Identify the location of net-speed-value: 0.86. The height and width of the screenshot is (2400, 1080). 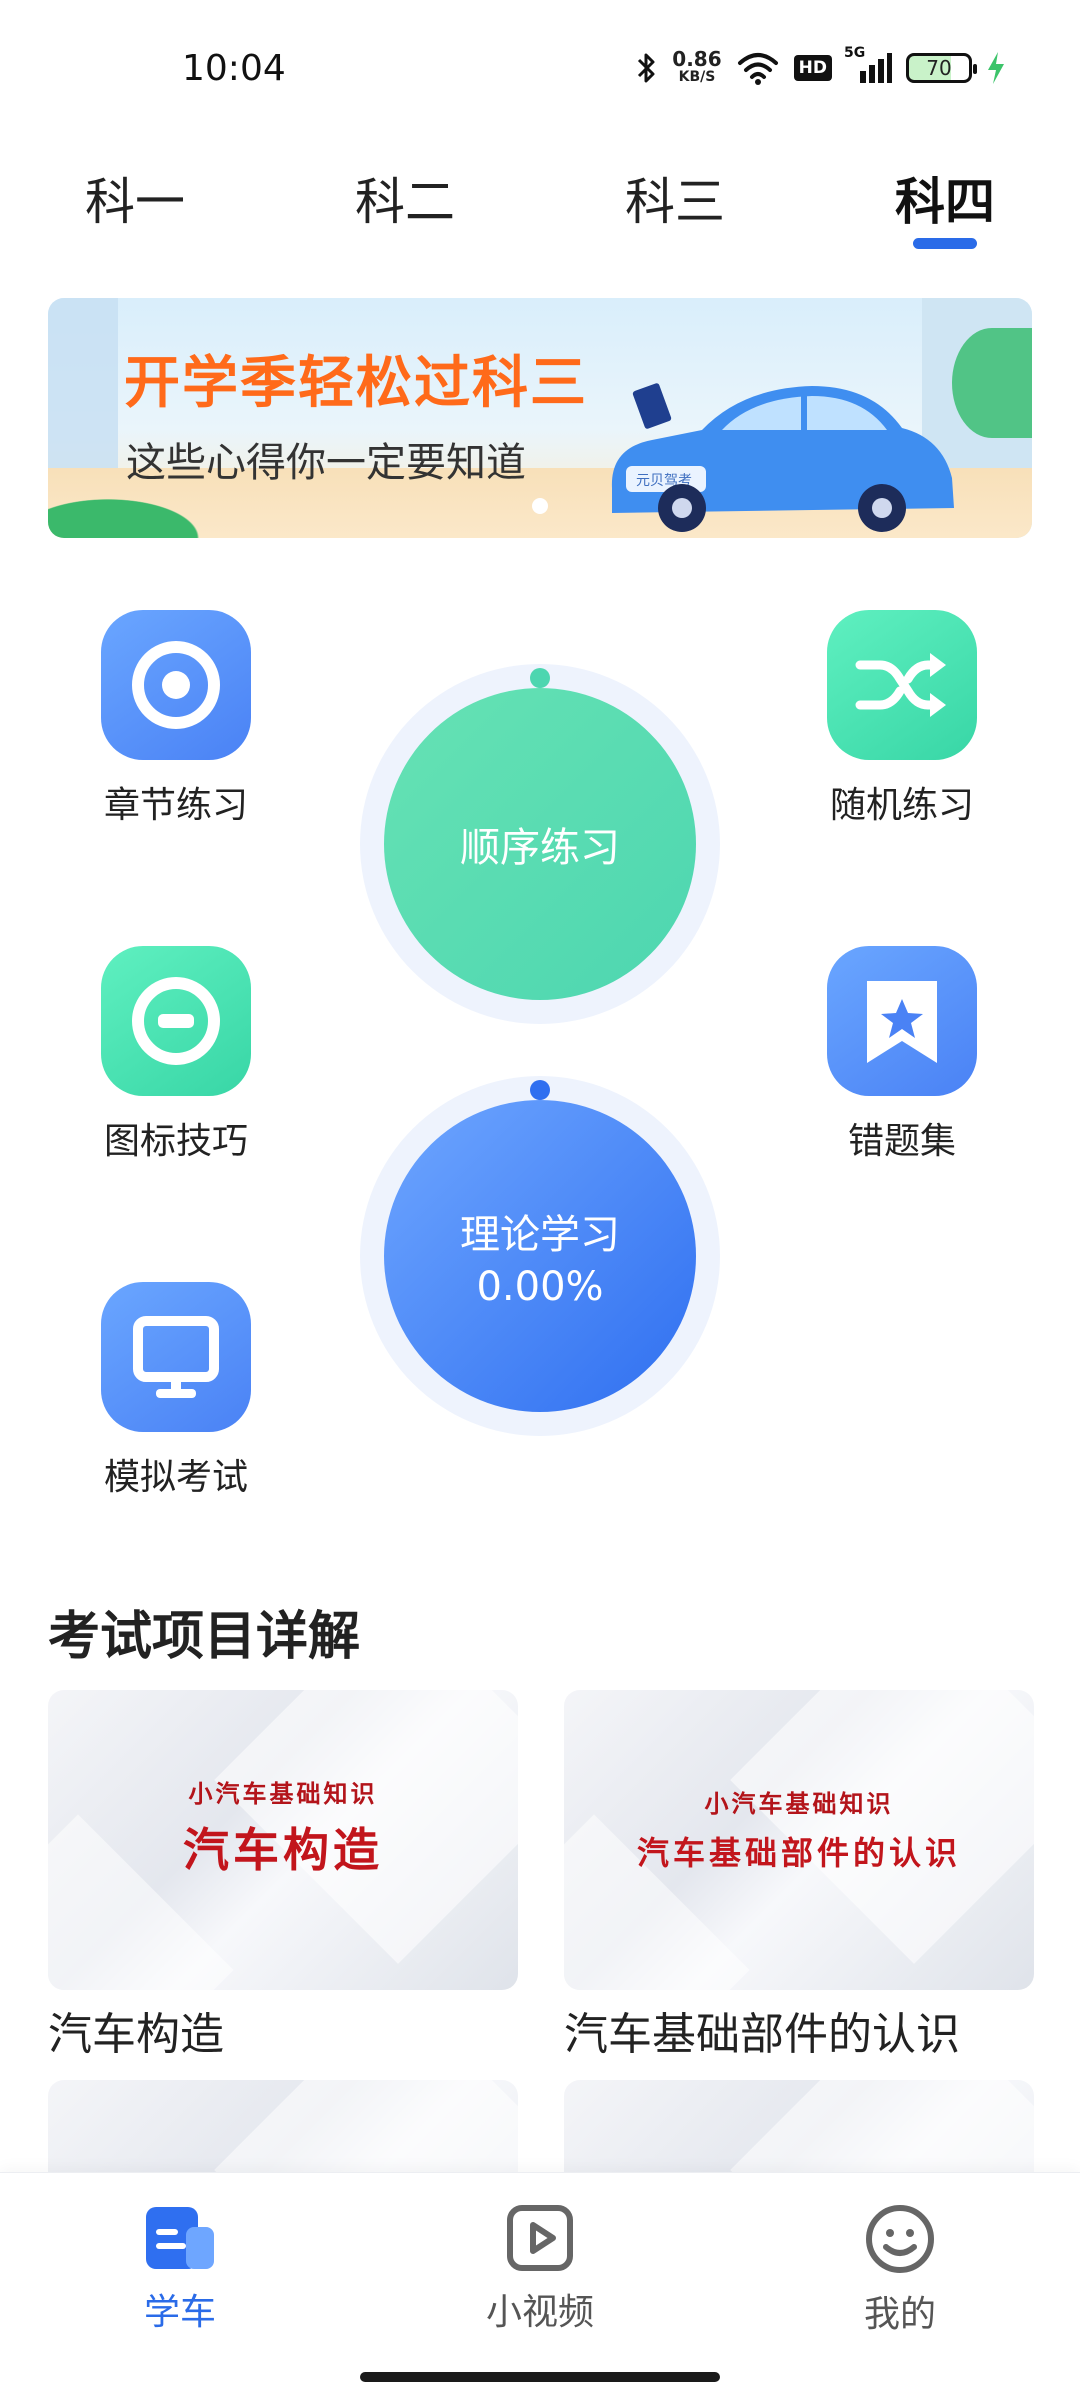
(697, 59).